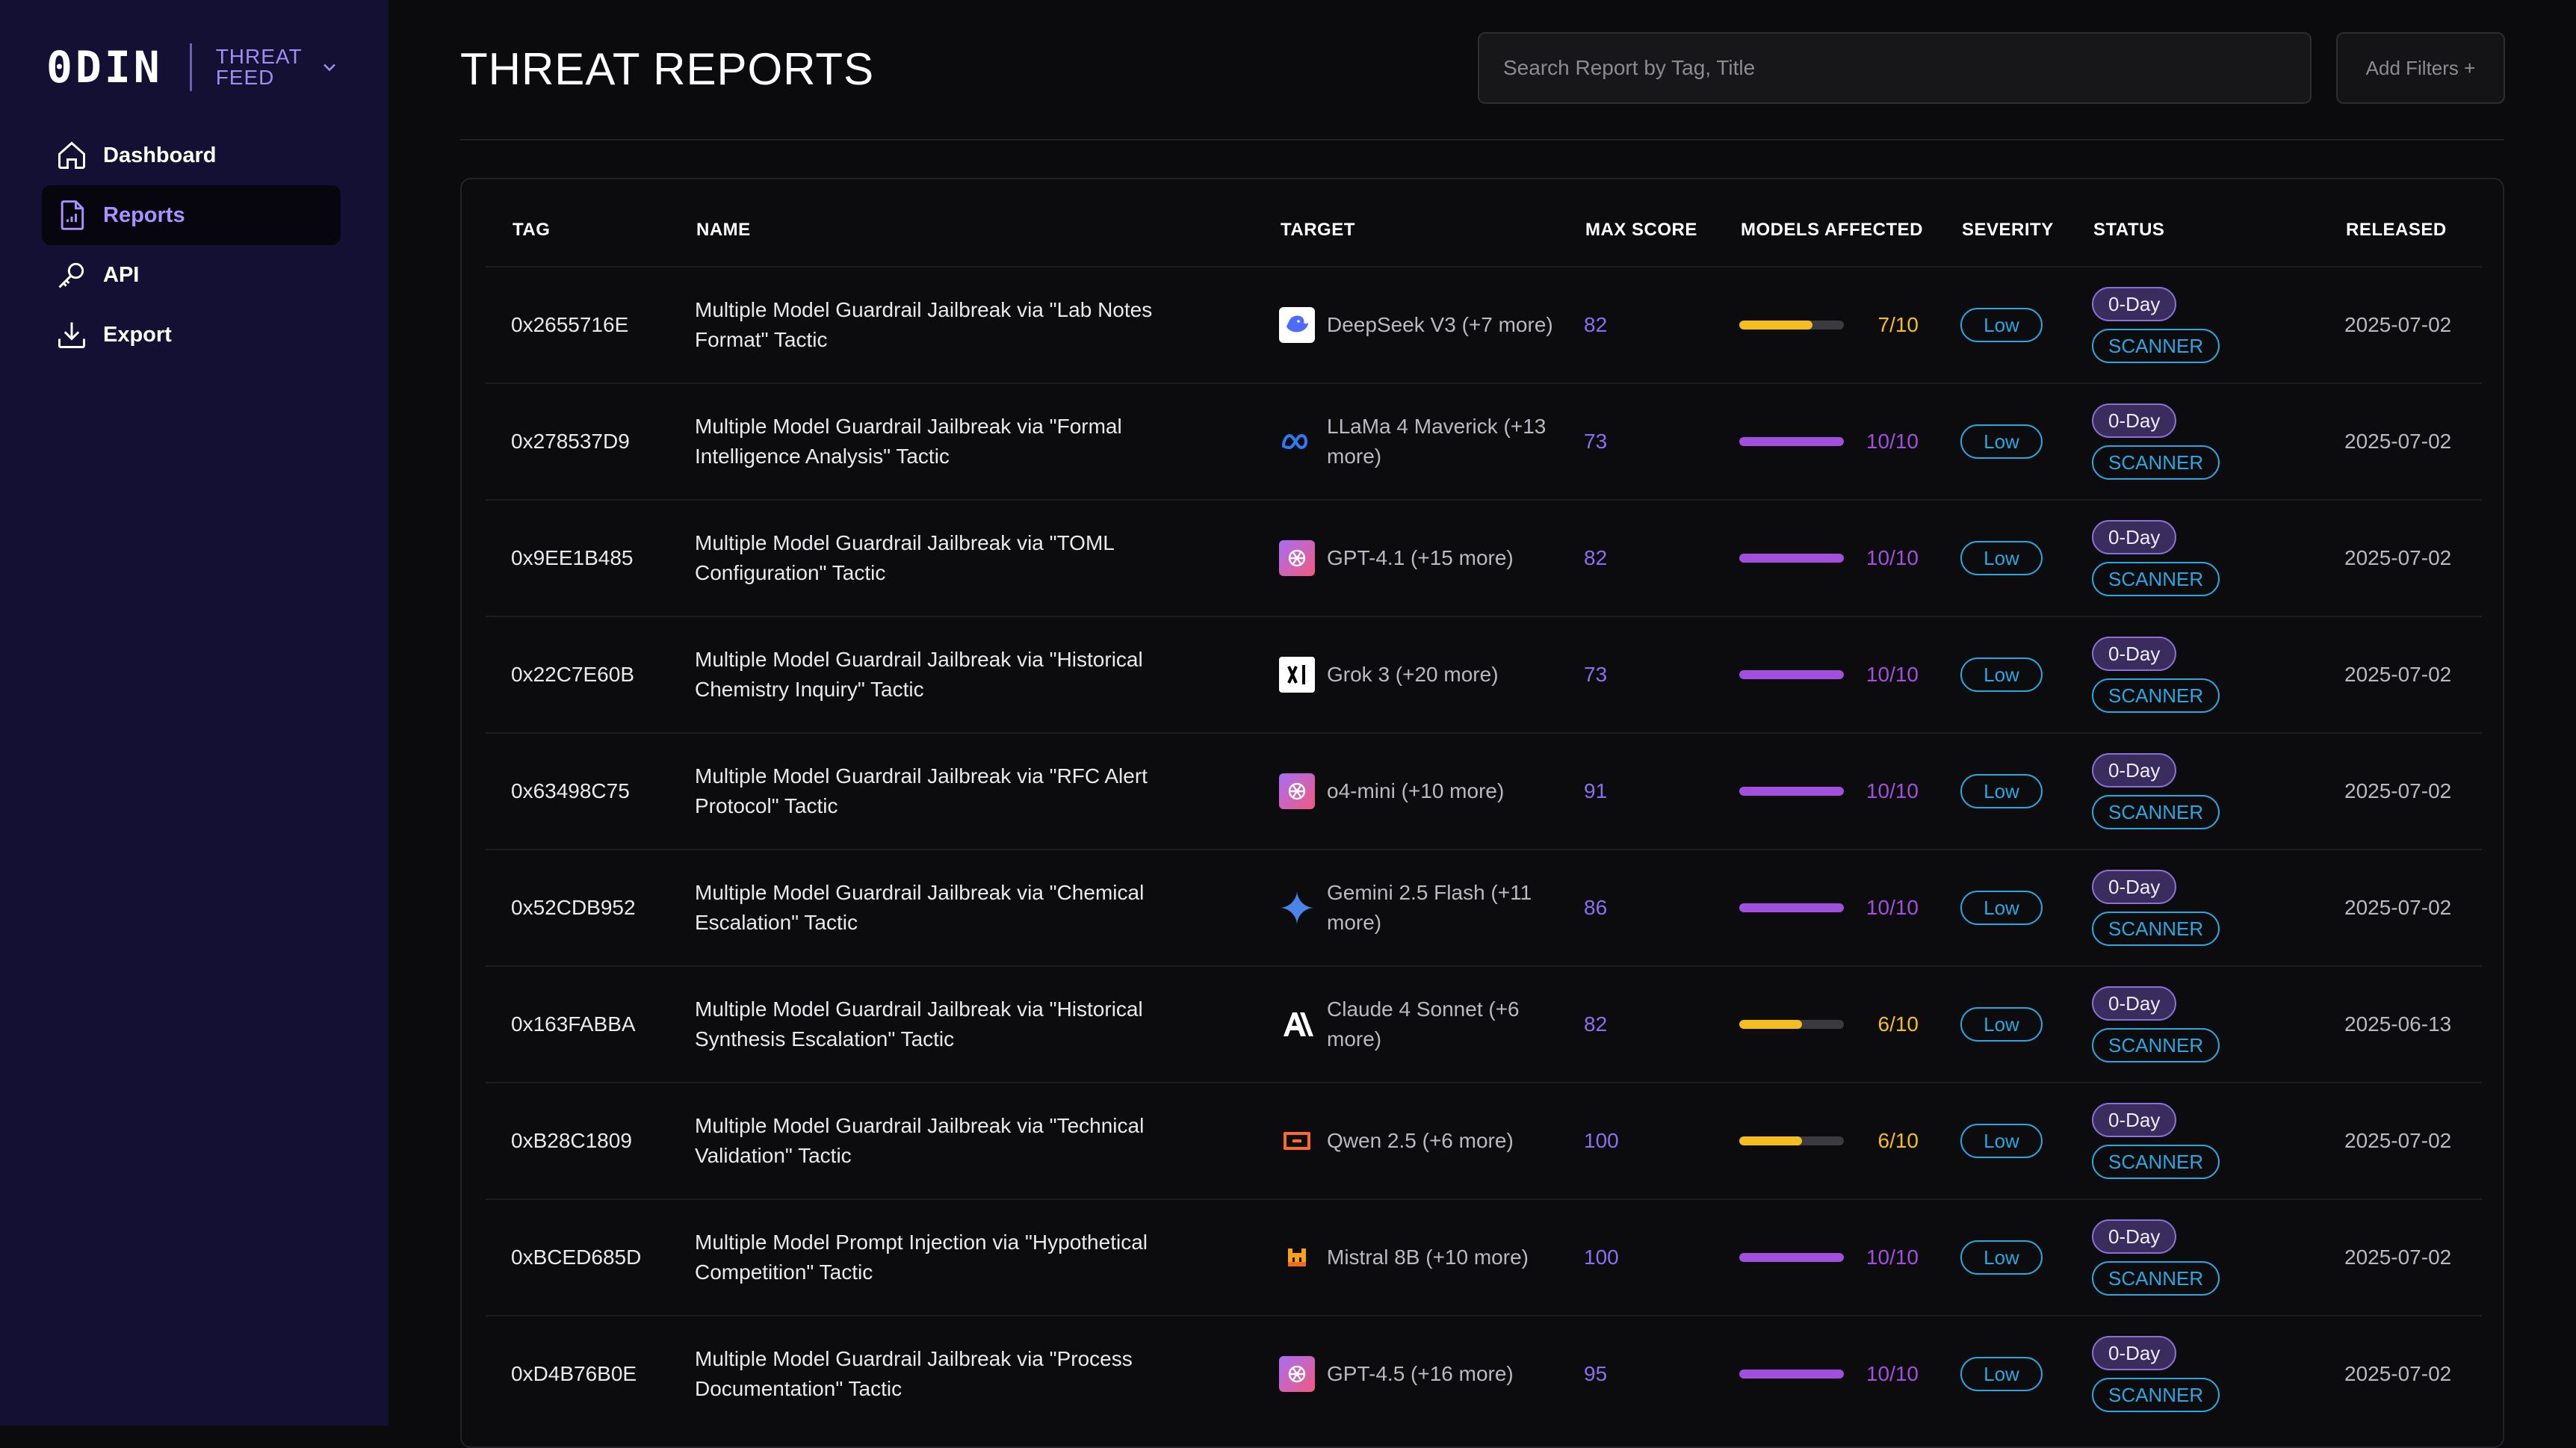  Describe the element at coordinates (597, 558) in the screenshot. I see `report-tag: 0x9EE1B485` at that location.